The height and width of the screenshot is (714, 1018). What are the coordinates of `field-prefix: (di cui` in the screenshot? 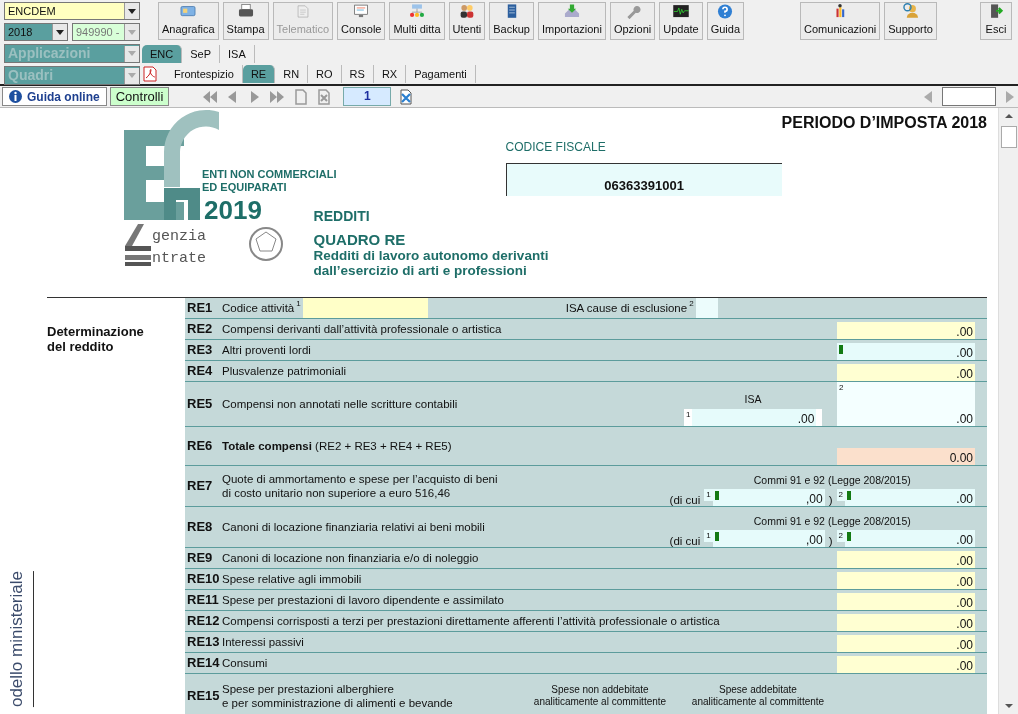 It's located at (685, 541).